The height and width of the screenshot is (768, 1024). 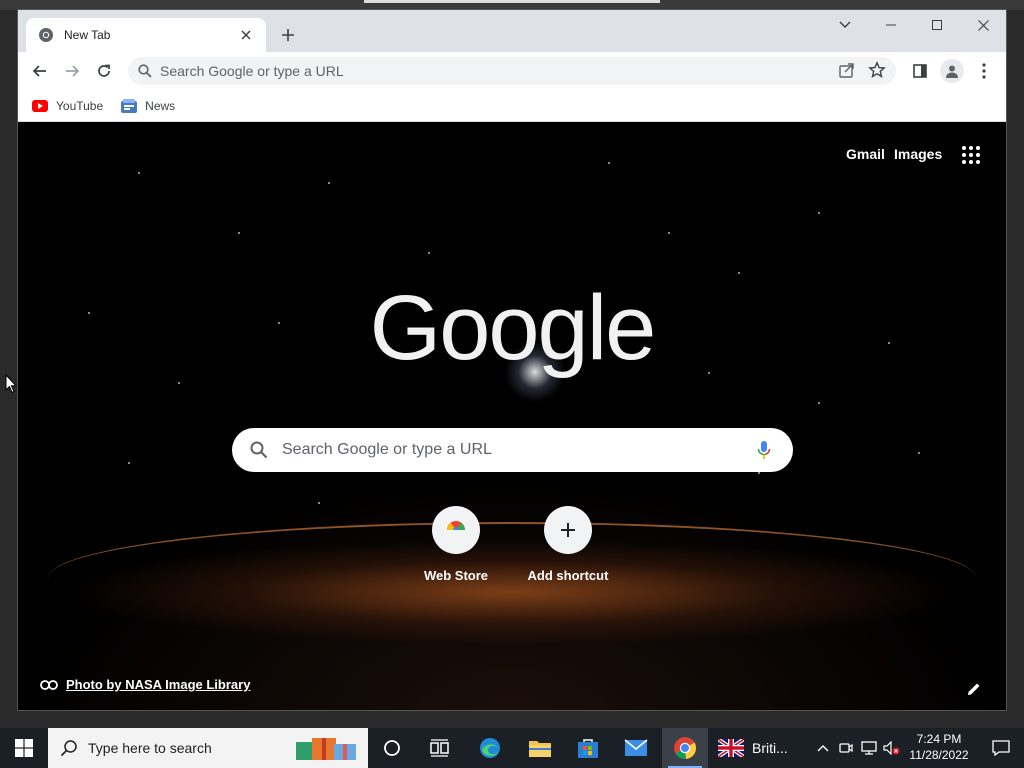 What do you see at coordinates (11, 386) in the screenshot?
I see `mouse-cursor-icon` at bounding box center [11, 386].